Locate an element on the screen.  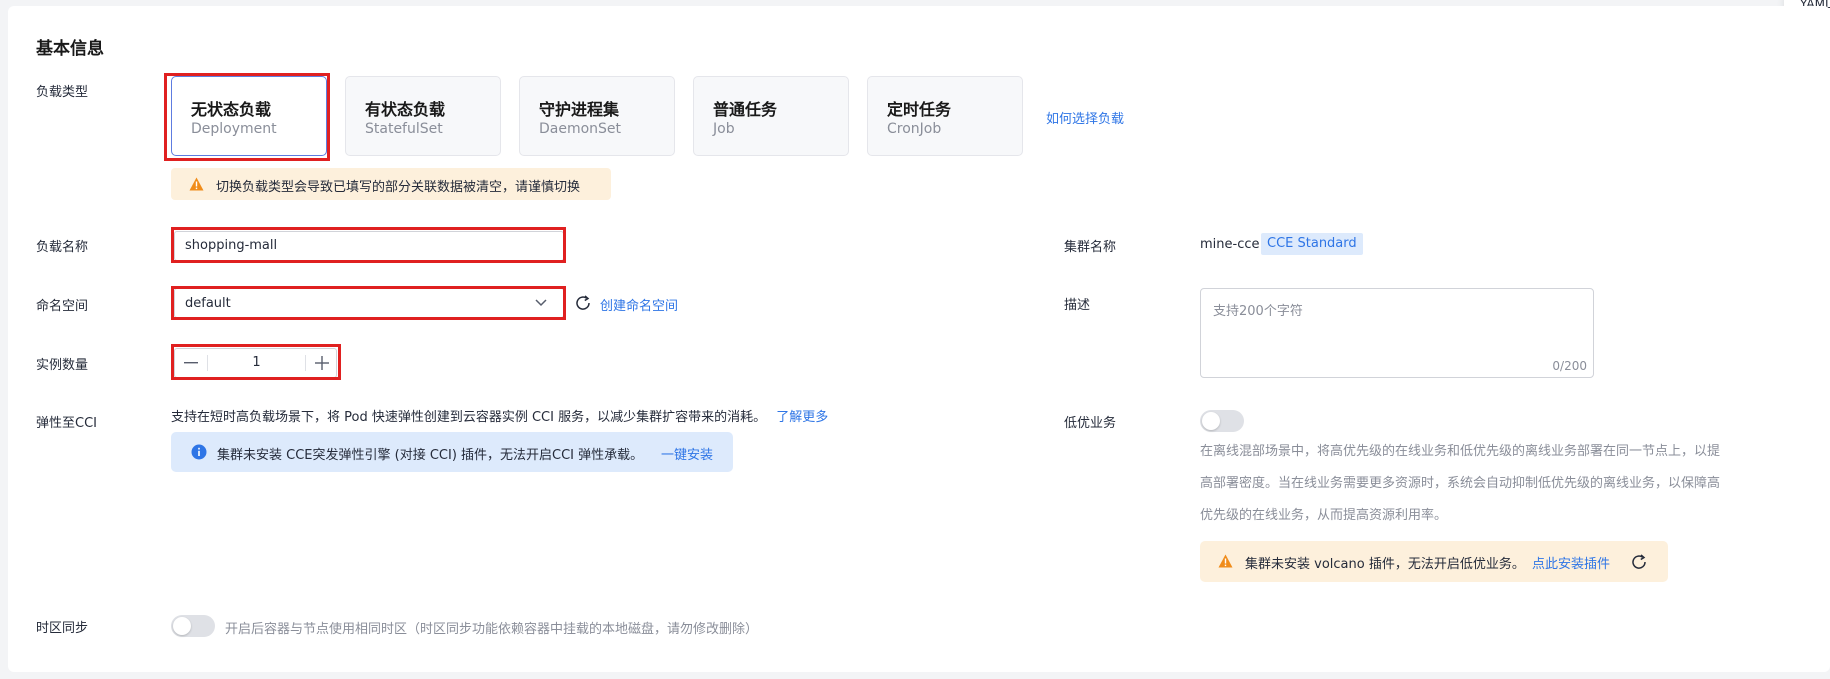
cluster-name-value: mine-cce is located at coordinates (1230, 244).